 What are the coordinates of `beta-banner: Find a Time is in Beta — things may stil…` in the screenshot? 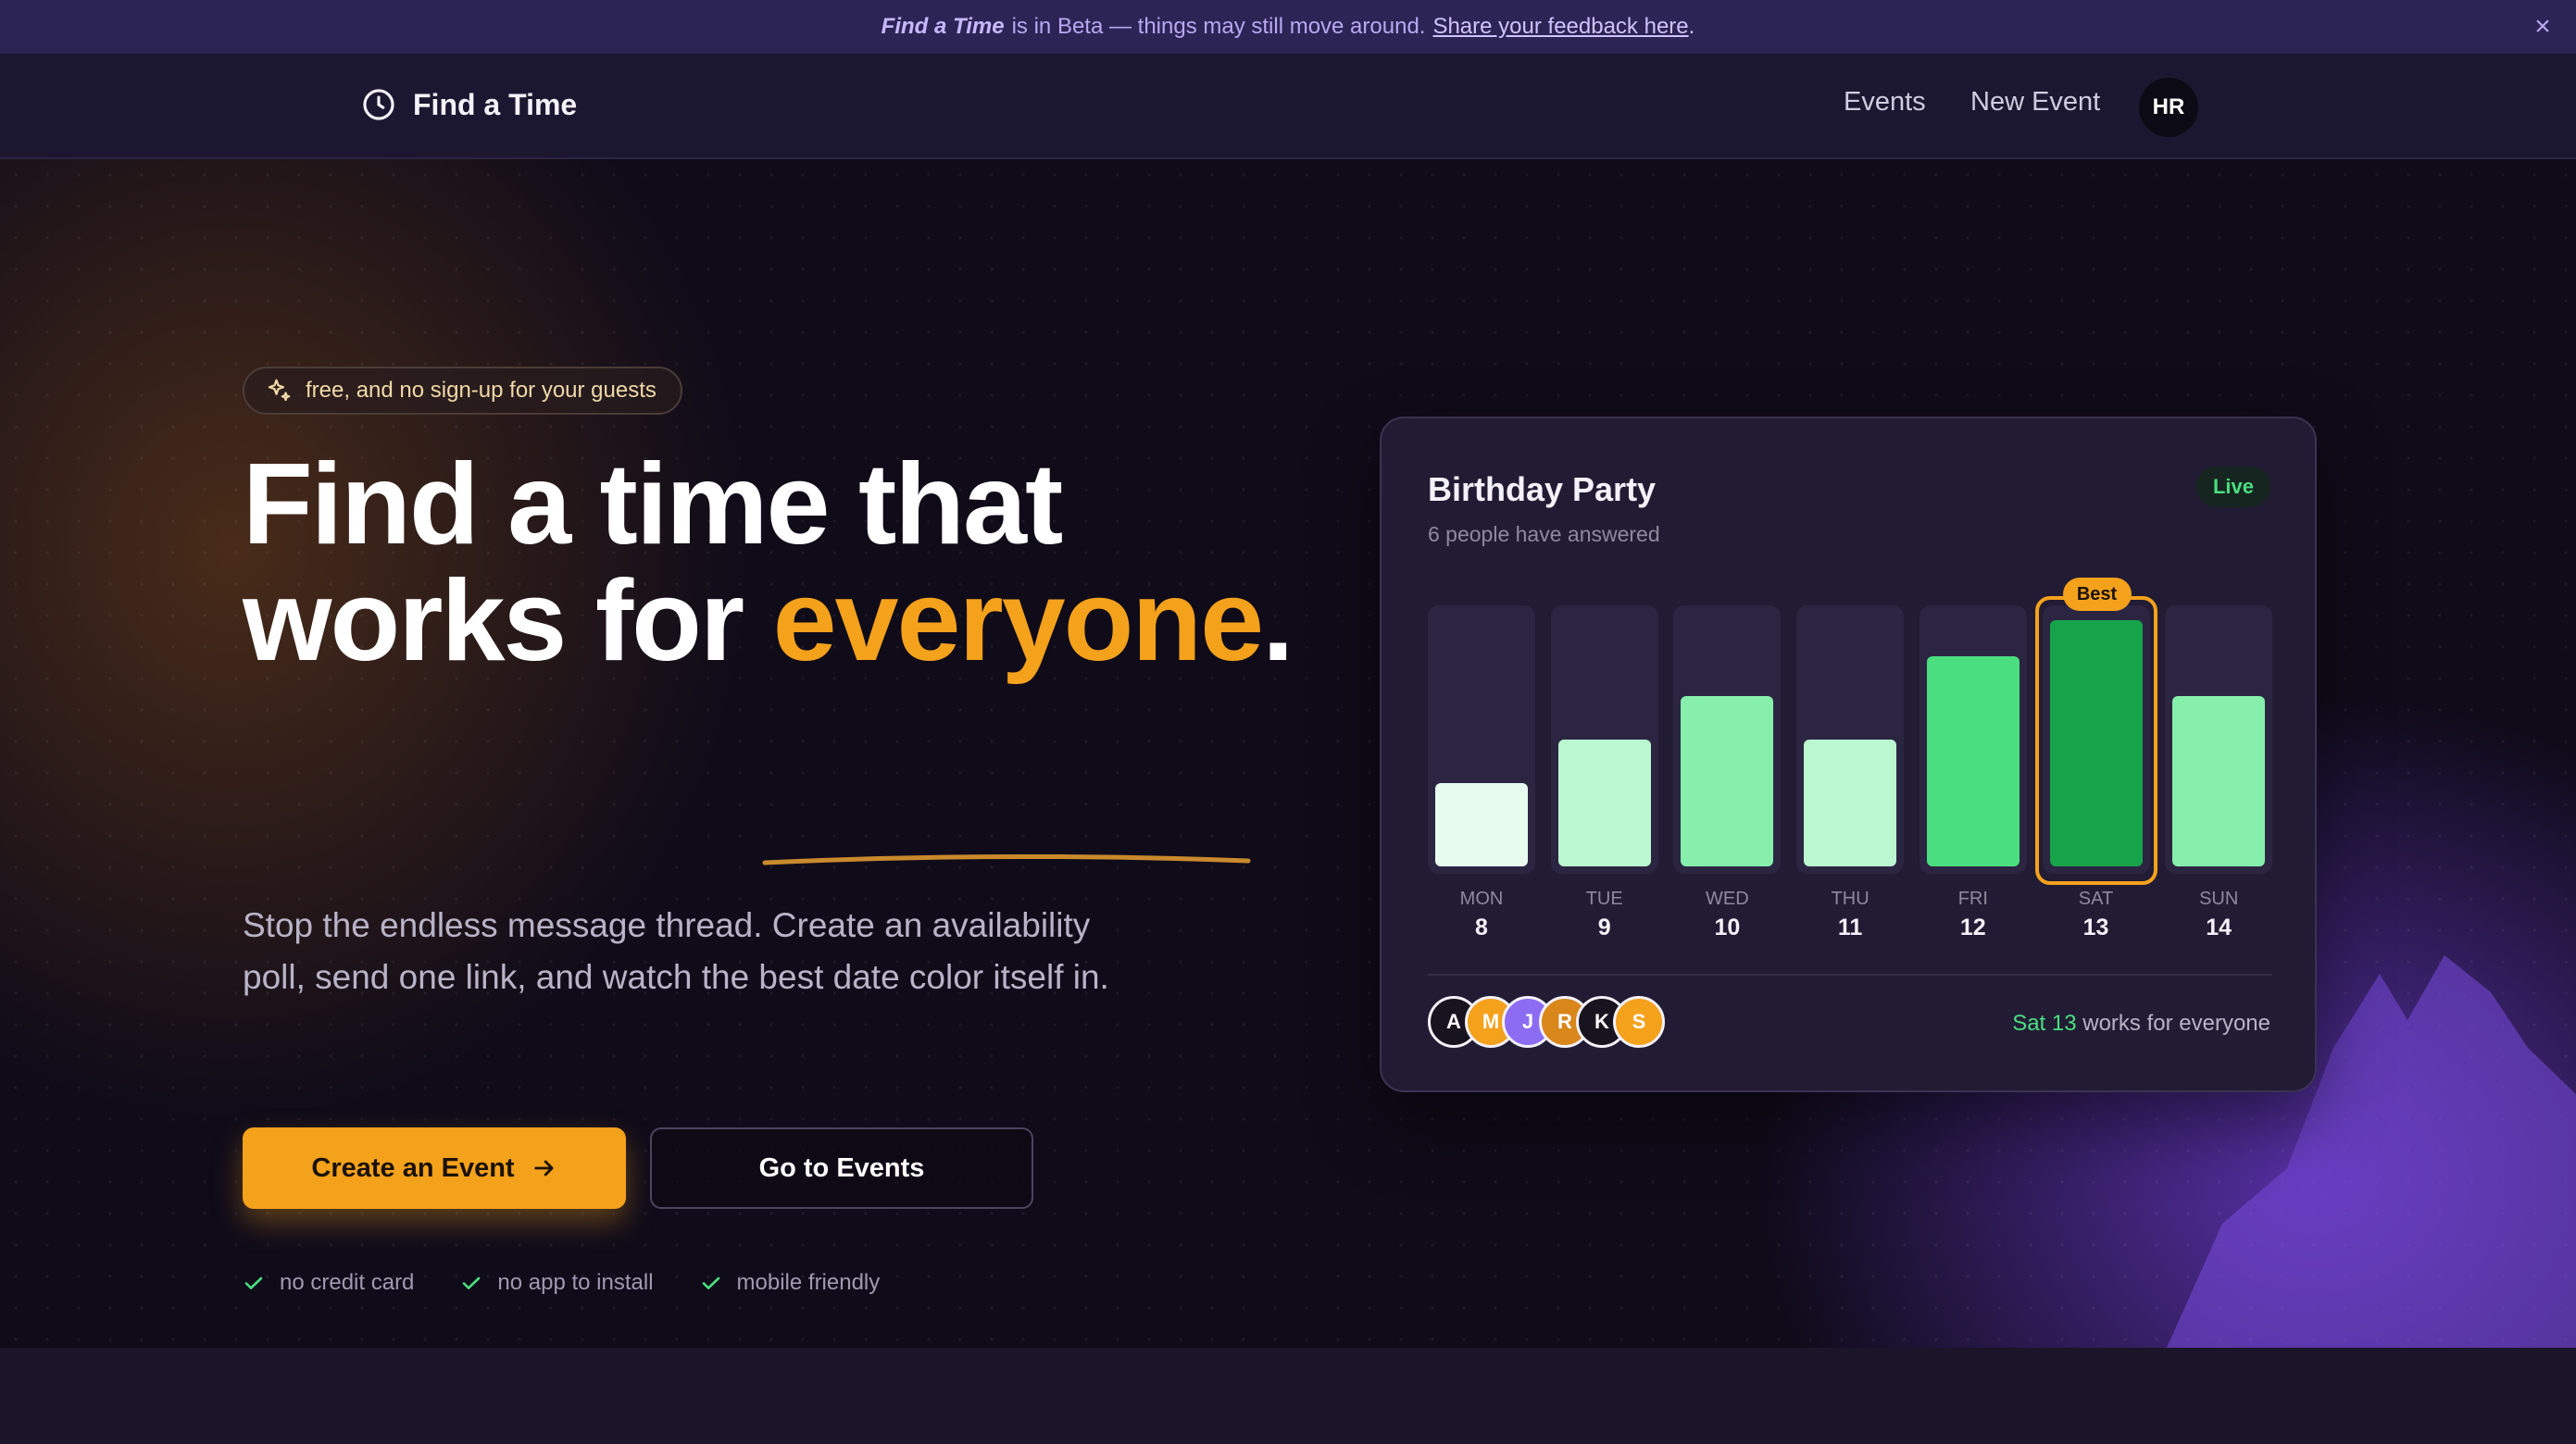 It's located at (1288, 27).